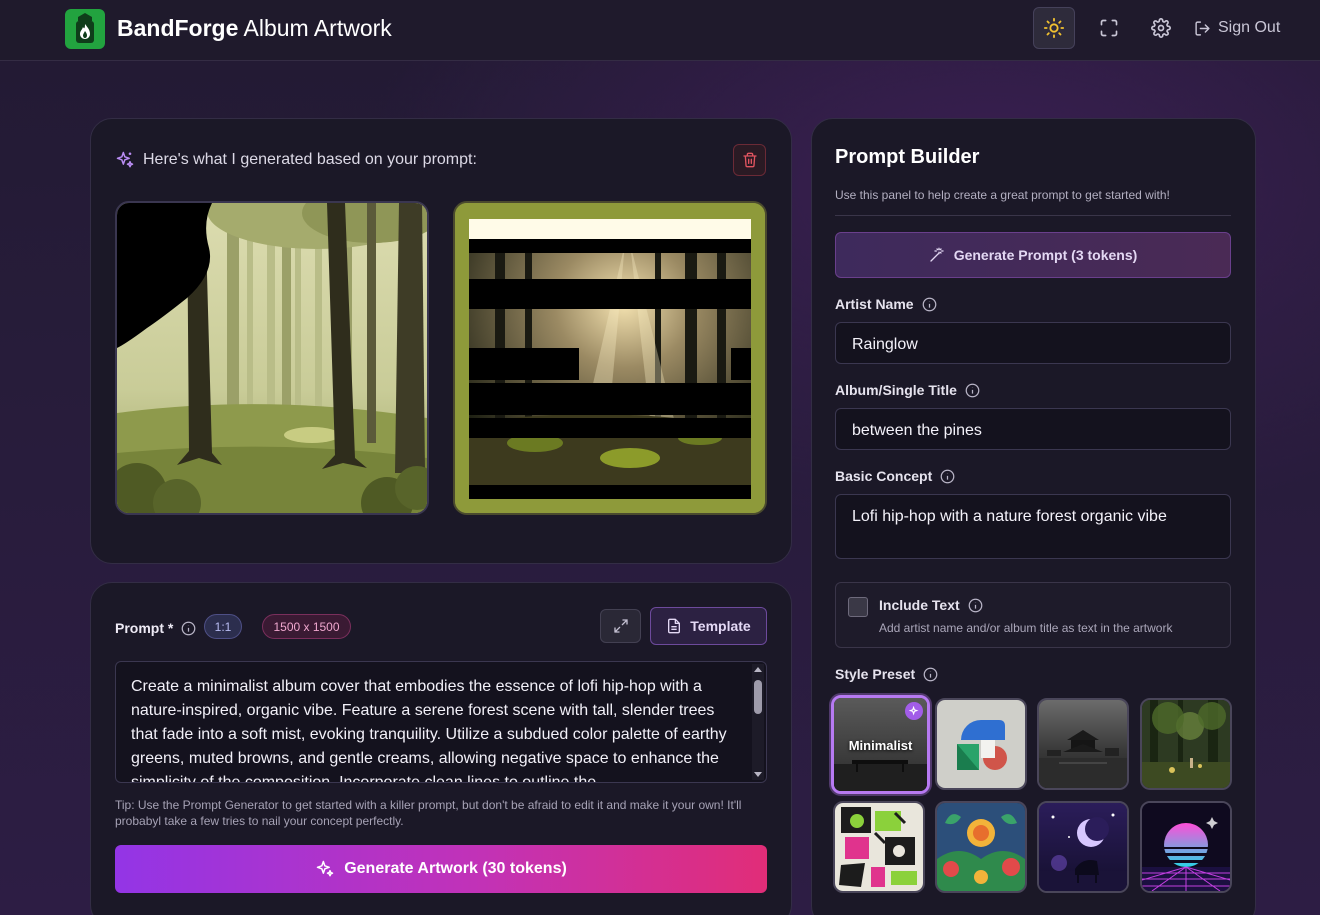 This screenshot has height=915, width=1320. What do you see at coordinates (874, 304) in the screenshot?
I see `artist-name-label-text: Artist Name` at bounding box center [874, 304].